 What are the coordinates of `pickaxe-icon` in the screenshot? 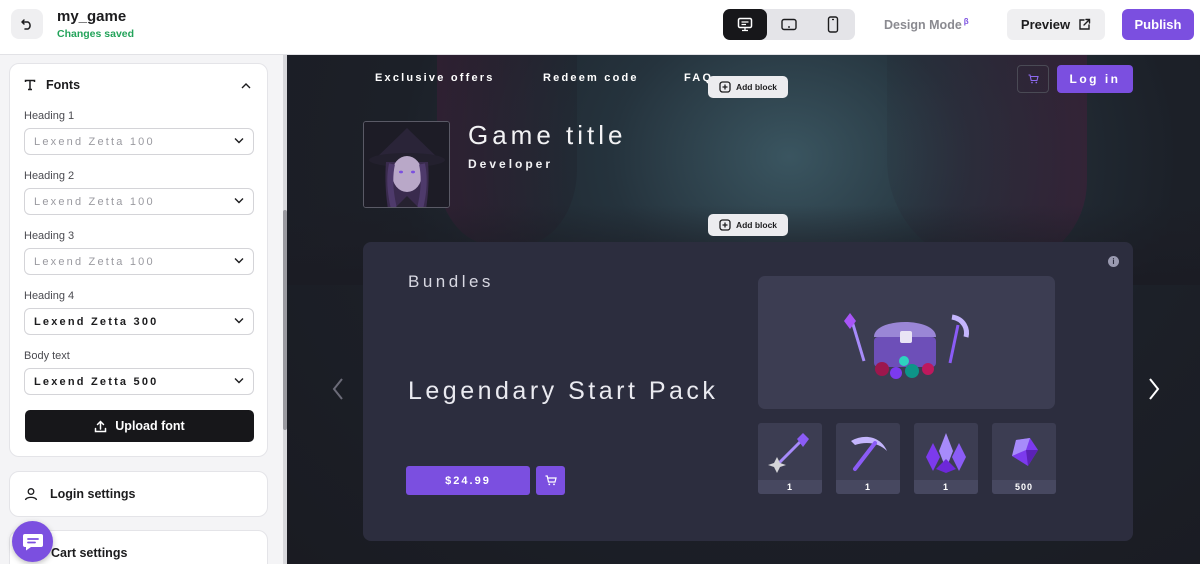 It's located at (869, 453).